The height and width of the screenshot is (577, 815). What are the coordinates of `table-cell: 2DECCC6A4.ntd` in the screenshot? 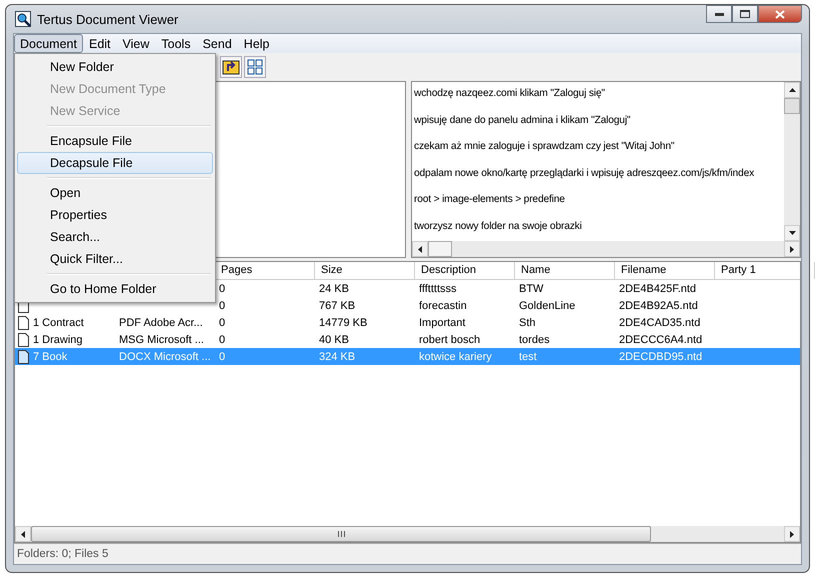 It's located at (660, 340).